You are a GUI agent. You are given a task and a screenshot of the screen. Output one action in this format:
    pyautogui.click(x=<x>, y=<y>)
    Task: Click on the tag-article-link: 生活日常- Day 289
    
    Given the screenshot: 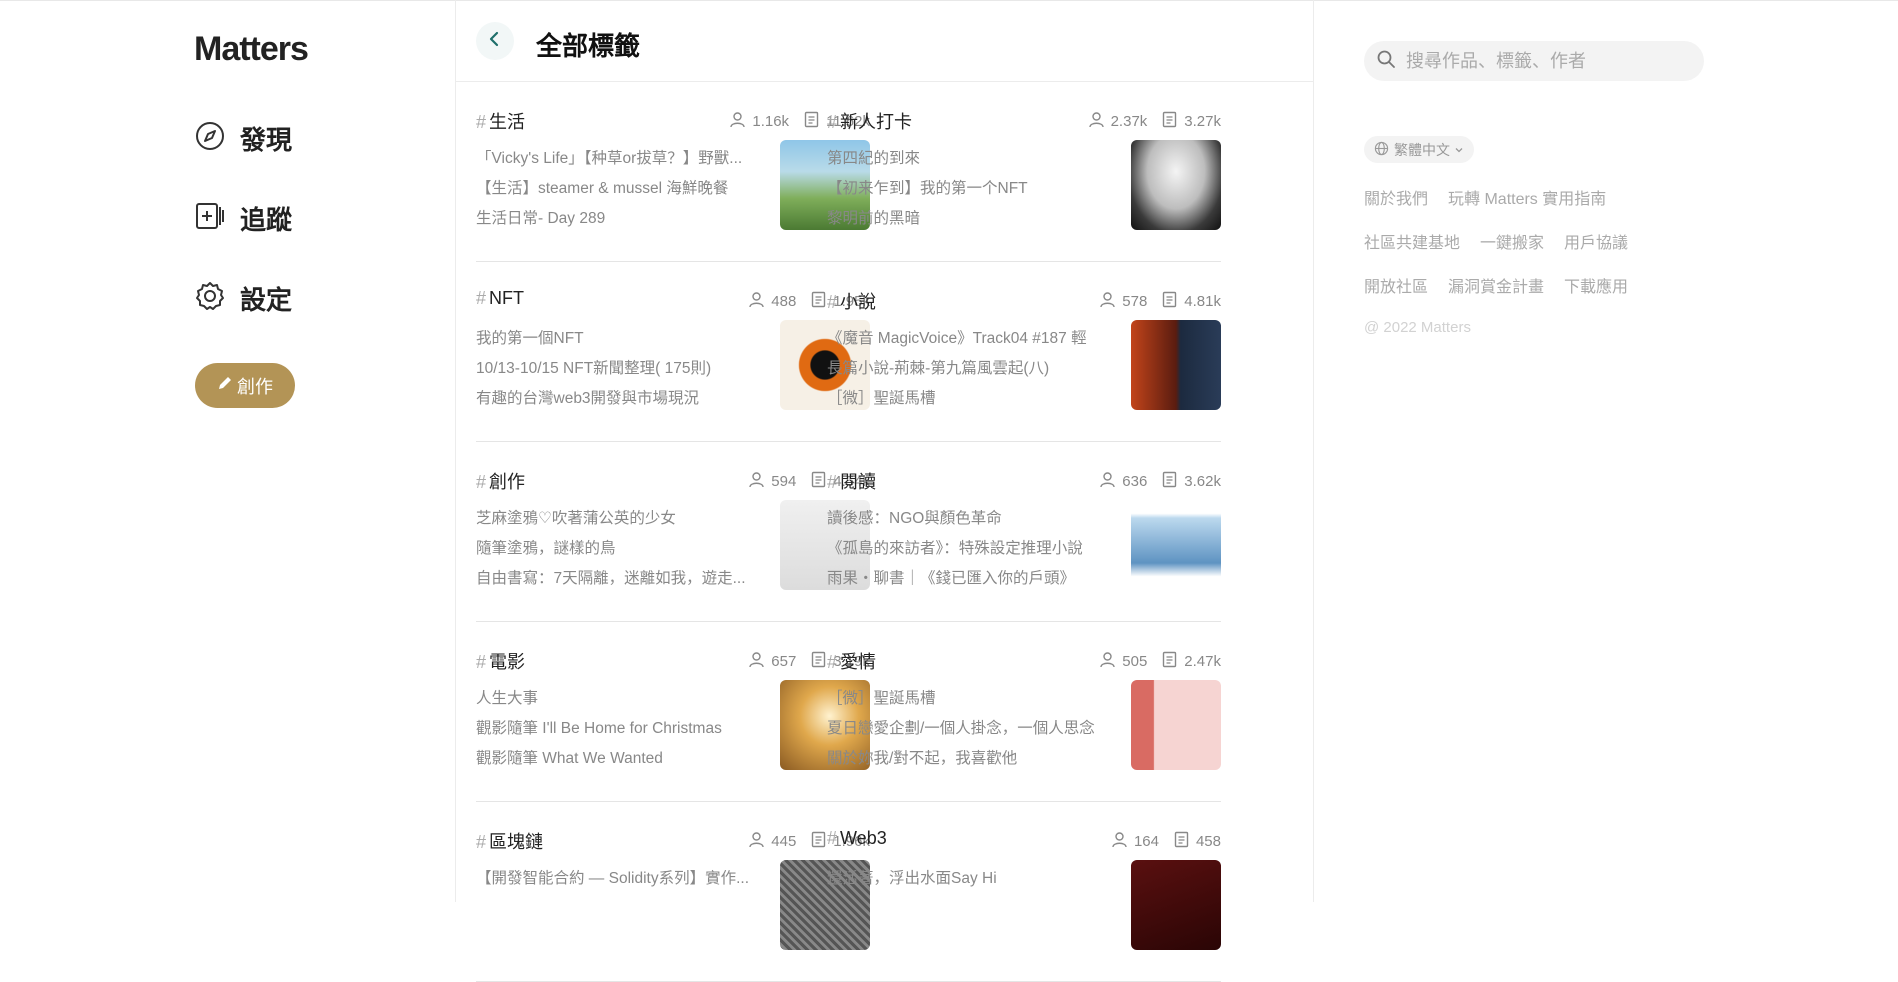 What is the action you would take?
    pyautogui.click(x=621, y=219)
    